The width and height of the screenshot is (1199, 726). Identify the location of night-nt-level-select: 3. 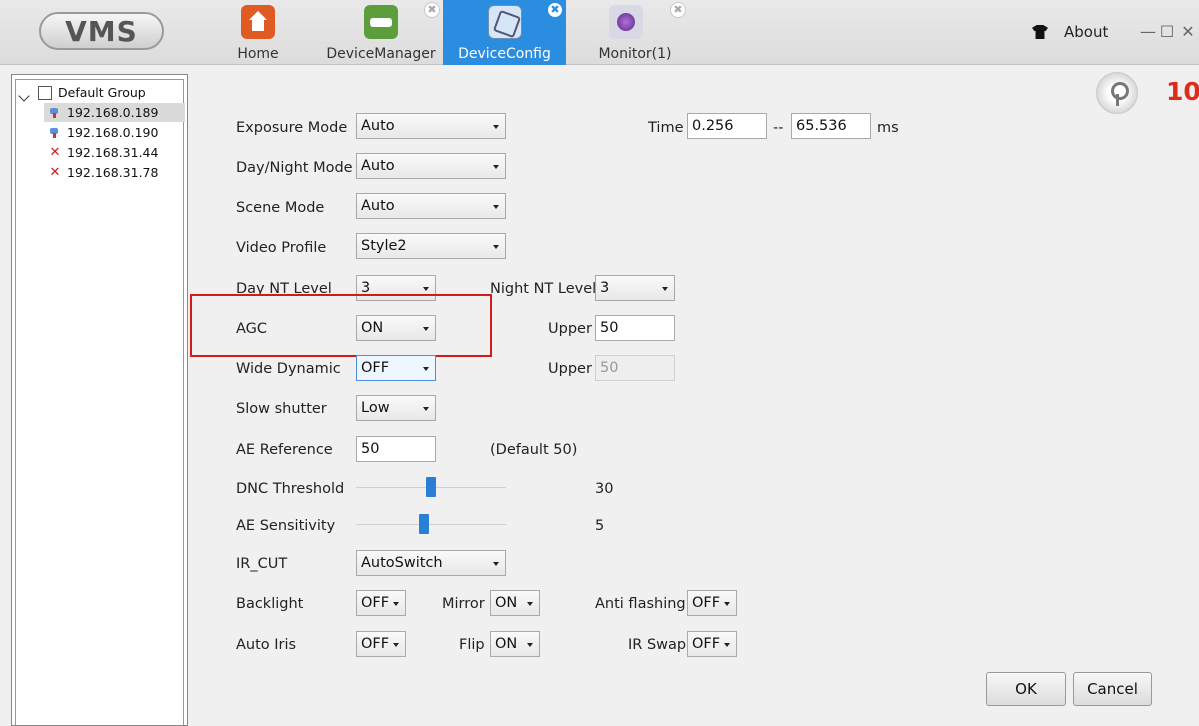
(635, 288).